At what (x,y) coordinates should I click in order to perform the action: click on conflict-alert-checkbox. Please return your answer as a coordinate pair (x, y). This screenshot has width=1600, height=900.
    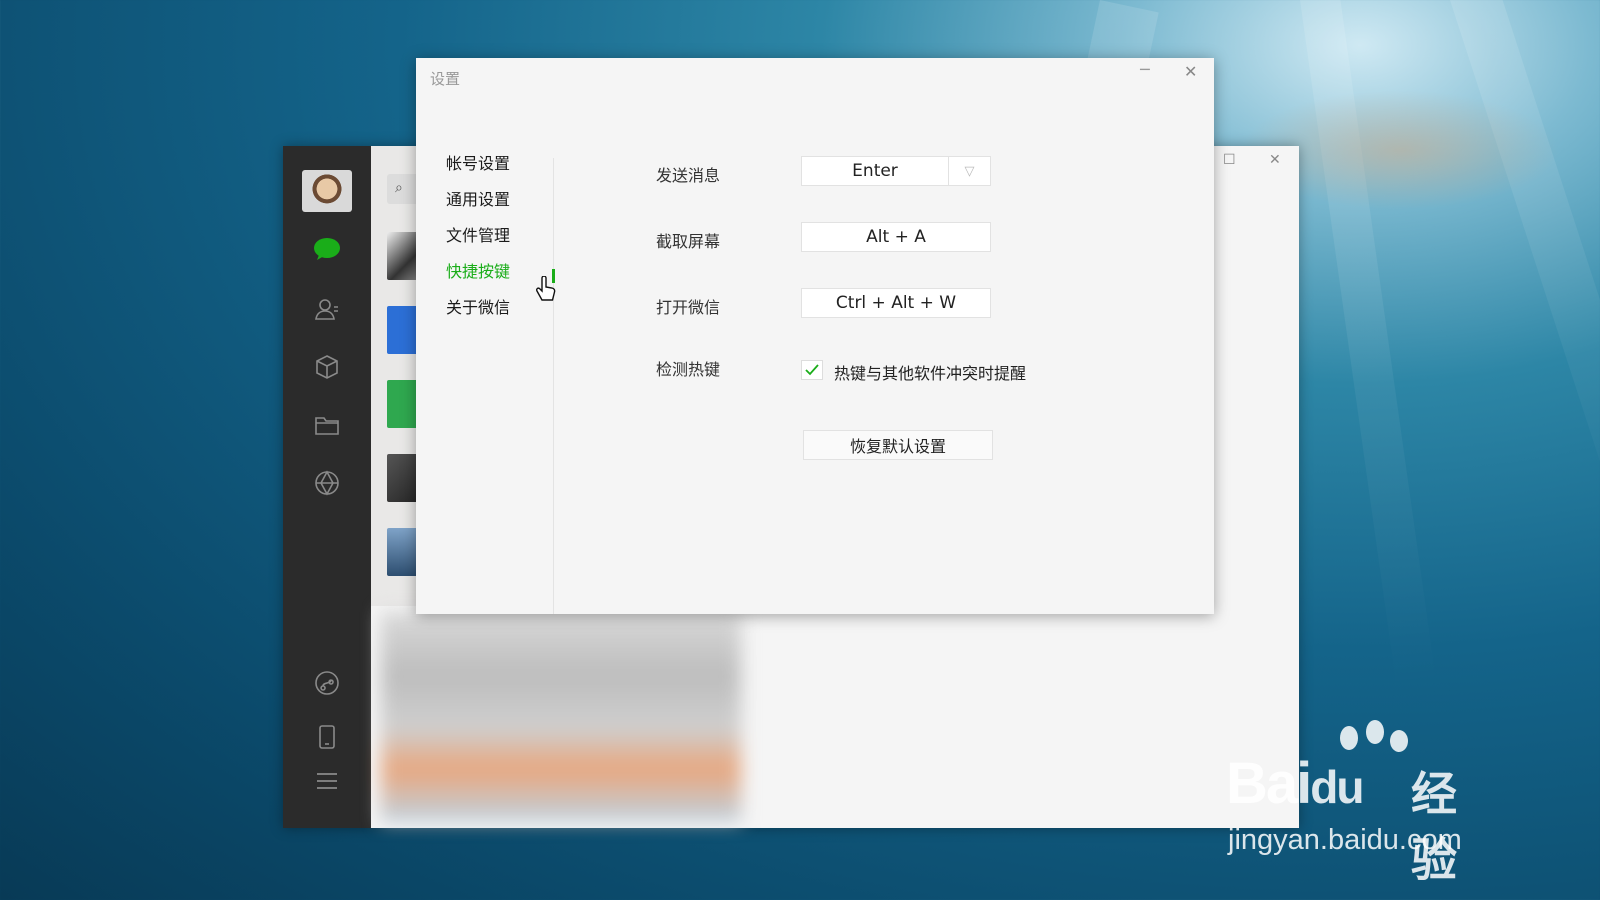
    Looking at the image, I should click on (812, 370).